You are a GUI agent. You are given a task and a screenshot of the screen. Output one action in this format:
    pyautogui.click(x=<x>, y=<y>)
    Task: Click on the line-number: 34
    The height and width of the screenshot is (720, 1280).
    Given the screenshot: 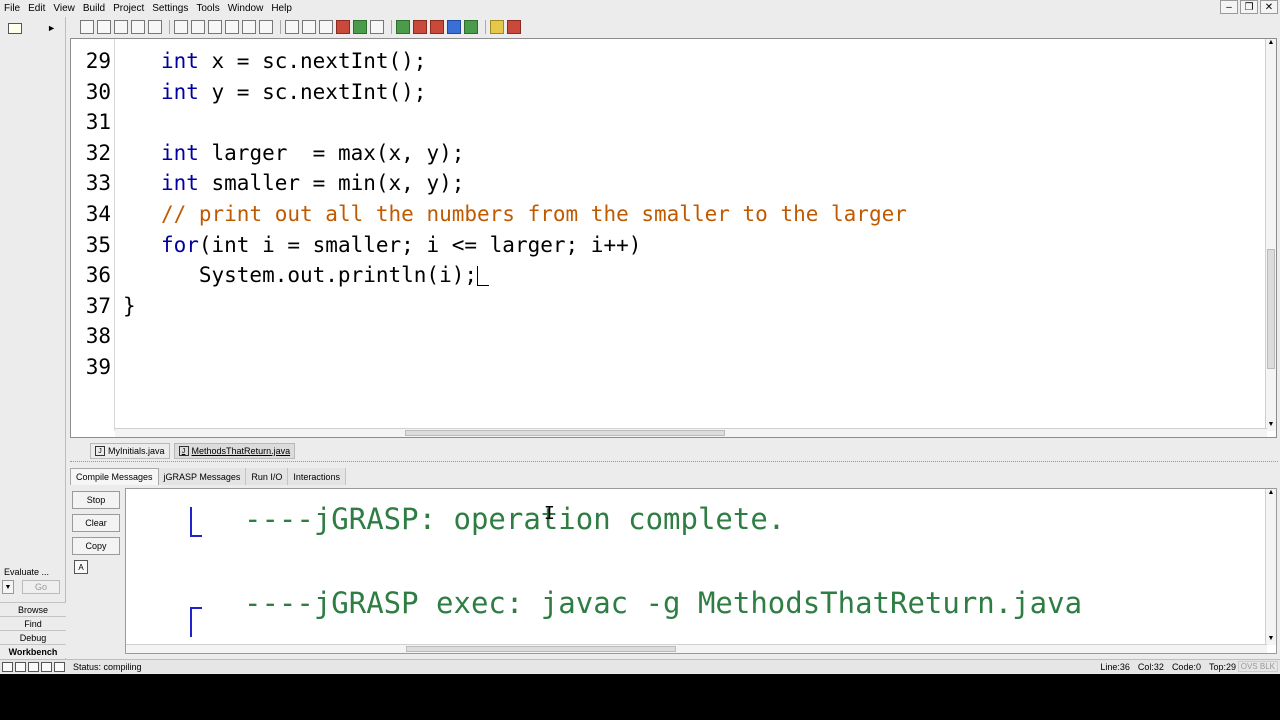 What is the action you would take?
    pyautogui.click(x=98, y=214)
    